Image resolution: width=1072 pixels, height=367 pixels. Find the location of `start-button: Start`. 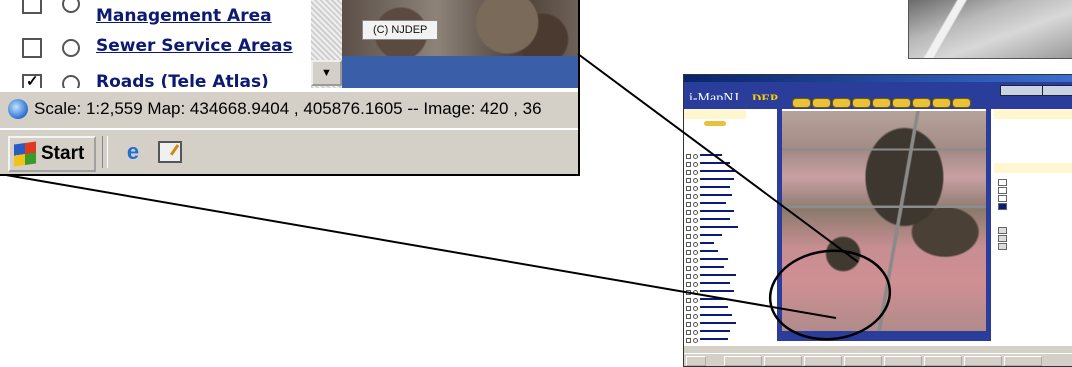

start-button: Start is located at coordinates (52, 154).